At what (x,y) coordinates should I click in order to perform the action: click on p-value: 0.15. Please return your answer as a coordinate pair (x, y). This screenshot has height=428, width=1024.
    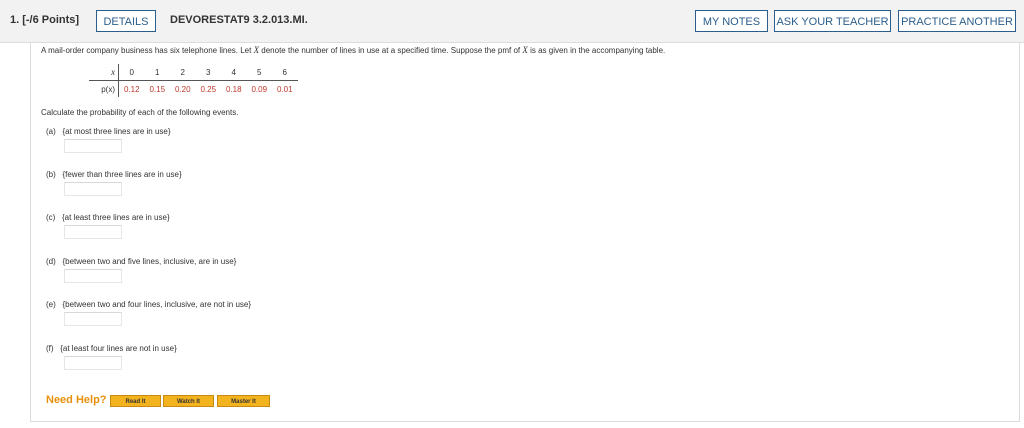
    Looking at the image, I should click on (157, 89).